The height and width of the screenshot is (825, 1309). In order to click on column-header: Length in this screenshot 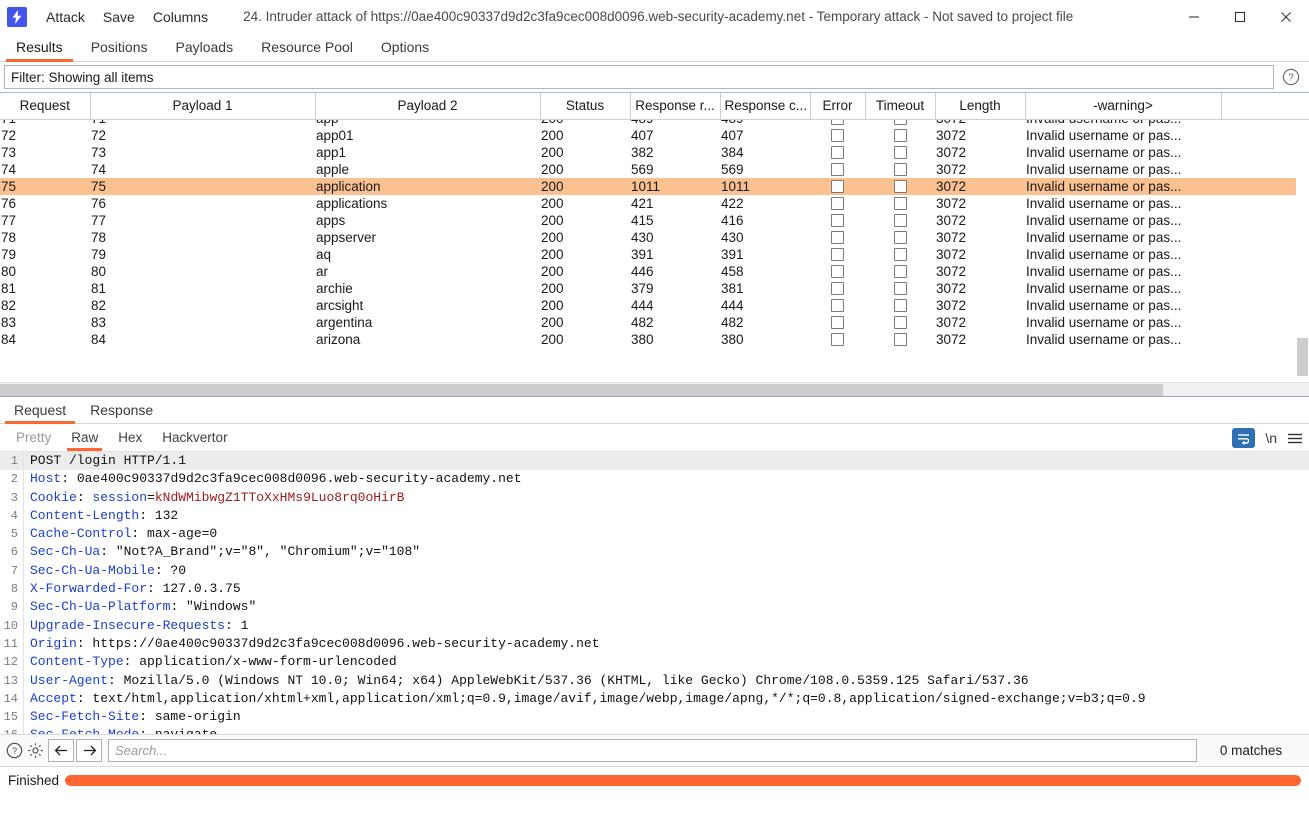, I will do `click(980, 106)`.